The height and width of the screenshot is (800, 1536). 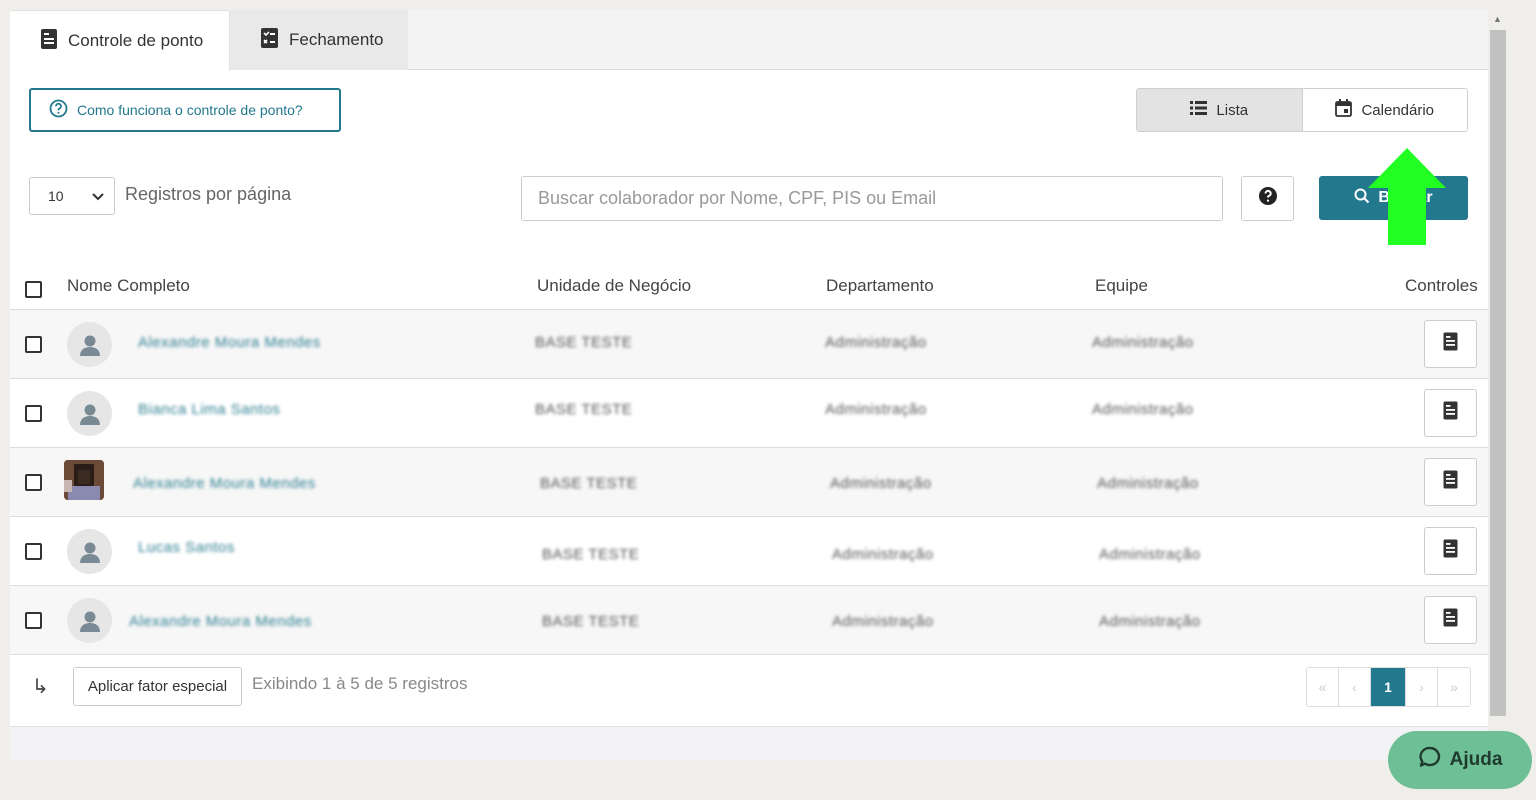 I want to click on pager-prev: ‹, so click(x=1355, y=687).